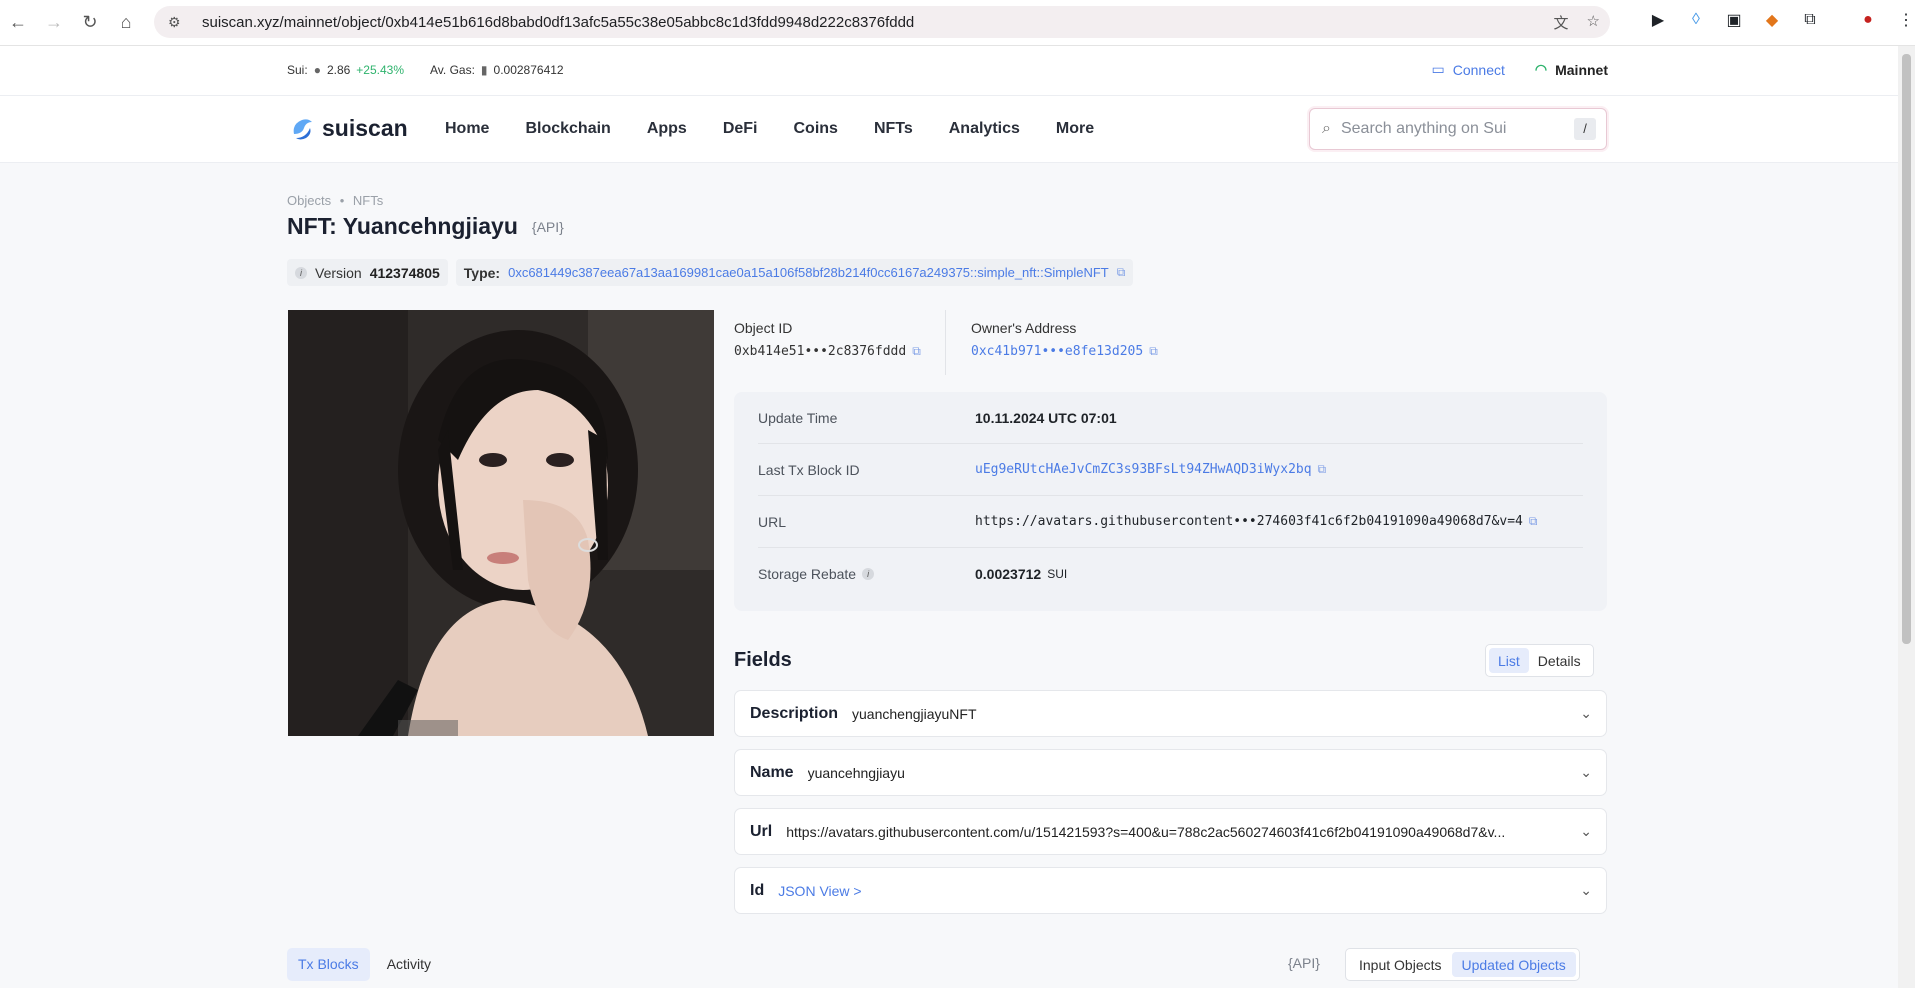 This screenshot has height=988, width=1915. I want to click on breadcrumb: Objects • NFTs, so click(335, 200).